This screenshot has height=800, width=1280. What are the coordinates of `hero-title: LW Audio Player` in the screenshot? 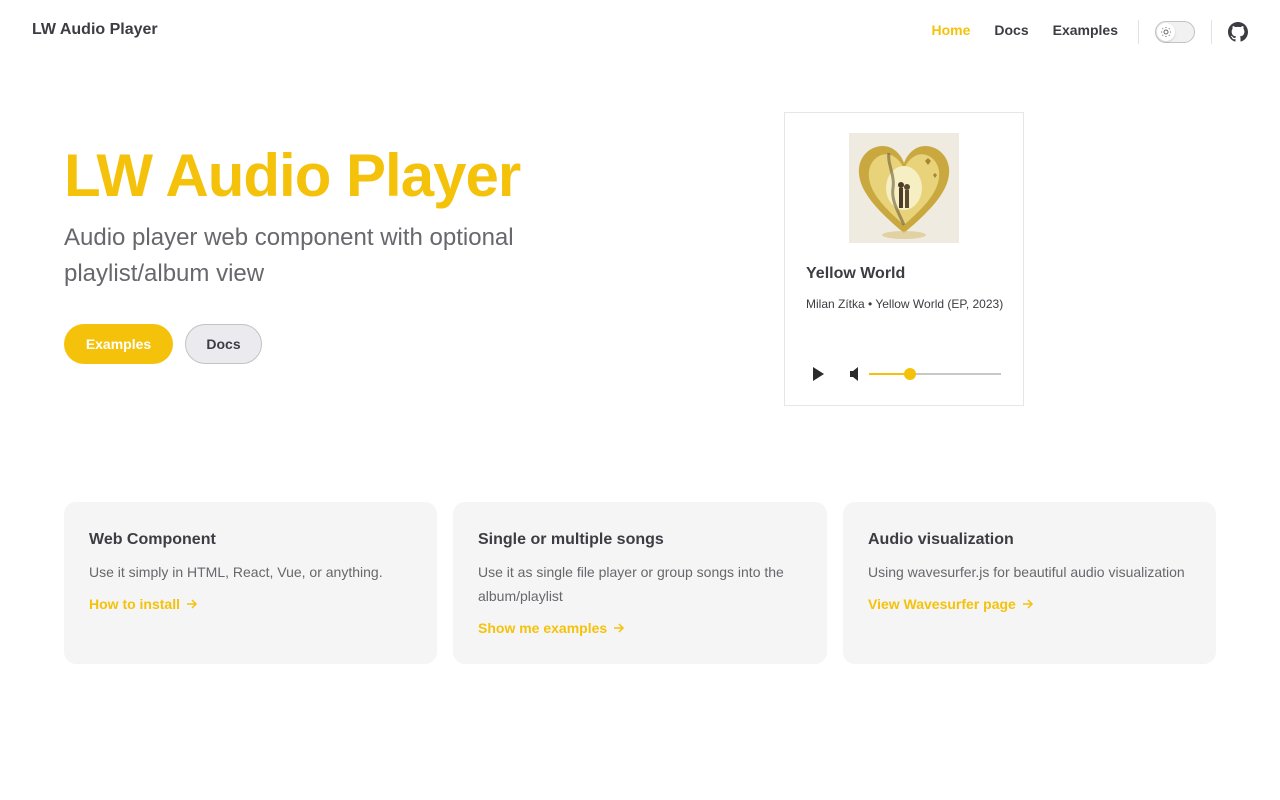 It's located at (292, 175).